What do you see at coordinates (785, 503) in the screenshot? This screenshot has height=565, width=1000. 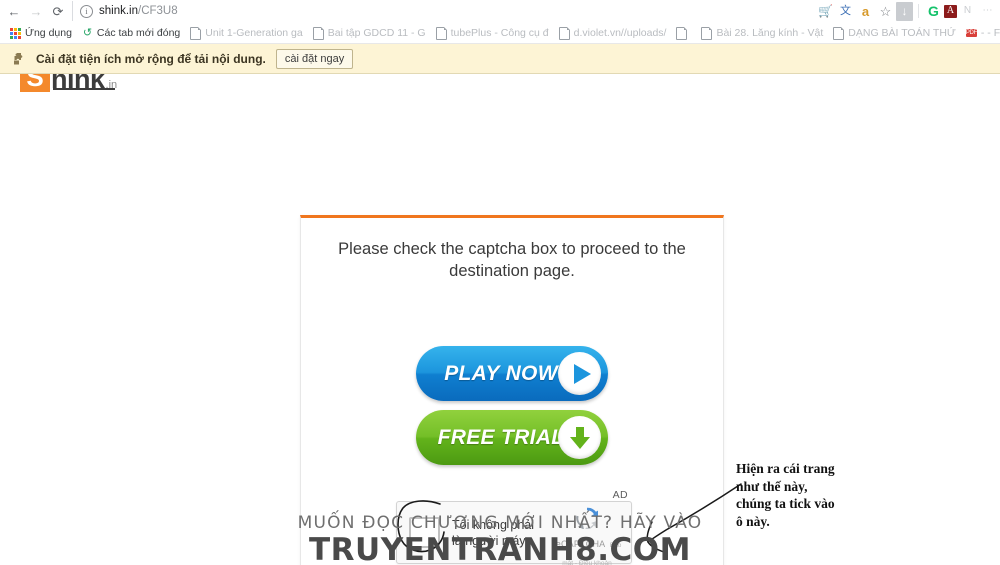 I see `annotation-line: chúng ta tick vào` at bounding box center [785, 503].